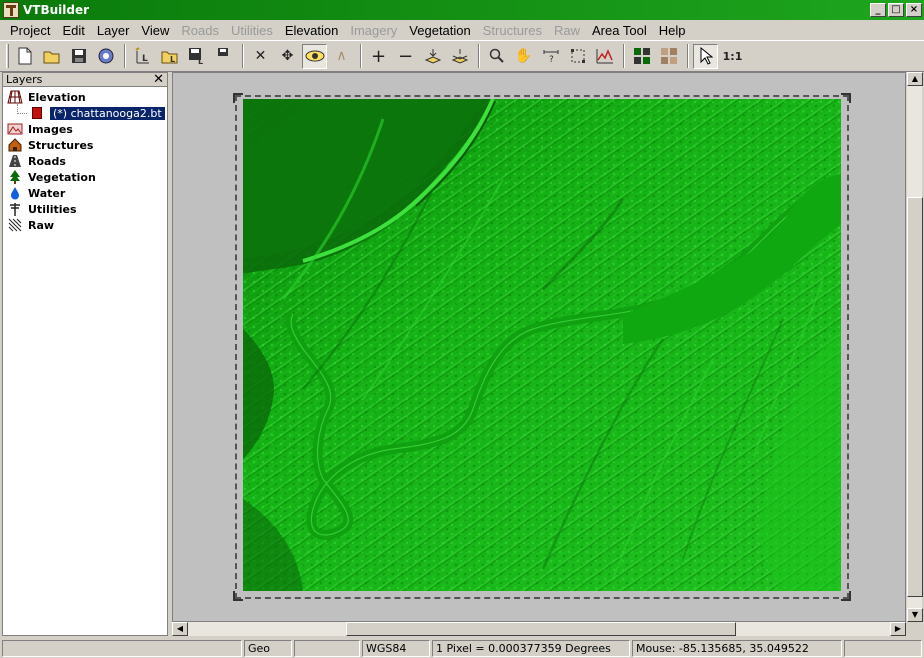 The height and width of the screenshot is (658, 924). What do you see at coordinates (180, 629) in the screenshot?
I see `scroll-left-icon: ◀` at bounding box center [180, 629].